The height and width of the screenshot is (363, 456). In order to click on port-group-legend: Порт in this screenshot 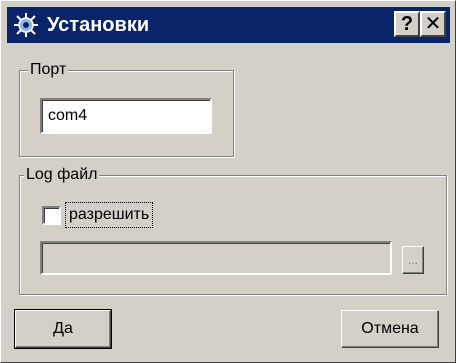, I will do `click(48, 70)`.